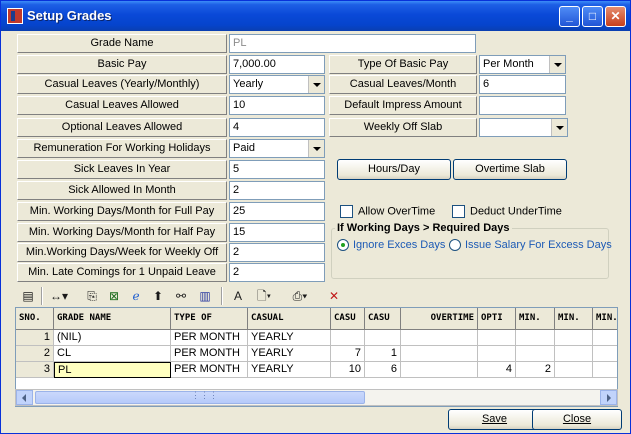 The height and width of the screenshot is (434, 631). Describe the element at coordinates (277, 148) in the screenshot. I see `remuneration-select: Paid` at that location.